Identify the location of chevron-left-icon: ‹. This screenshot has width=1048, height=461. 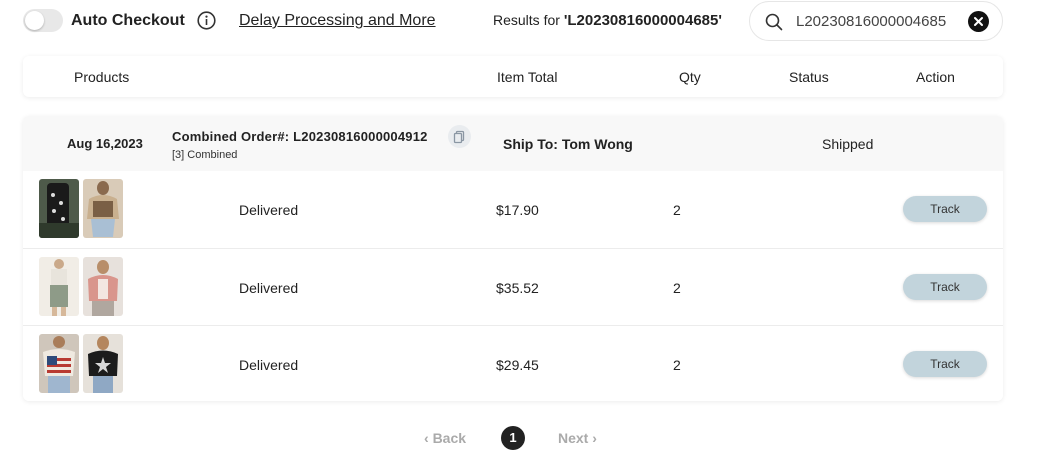
(428, 438).